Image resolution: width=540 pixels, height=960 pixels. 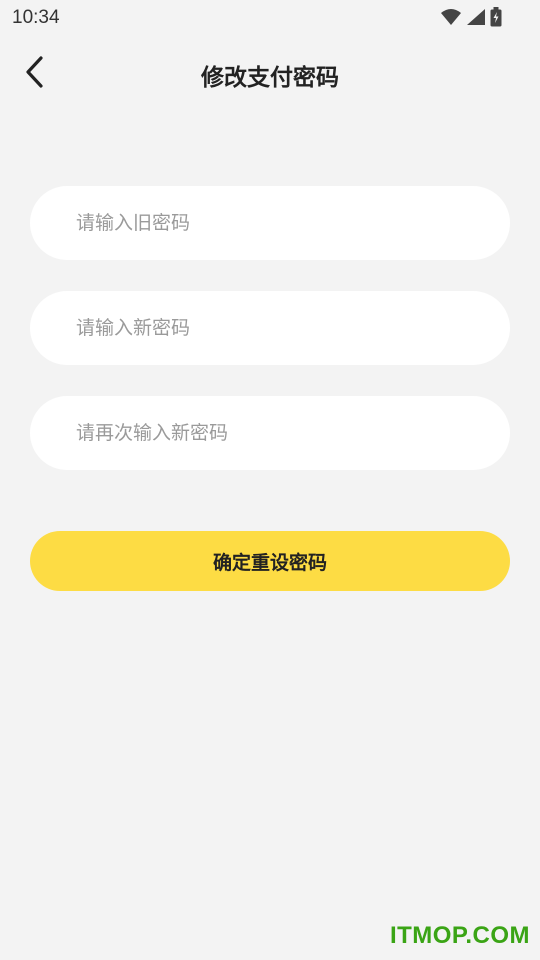 I want to click on new-password-field, so click(x=270, y=328).